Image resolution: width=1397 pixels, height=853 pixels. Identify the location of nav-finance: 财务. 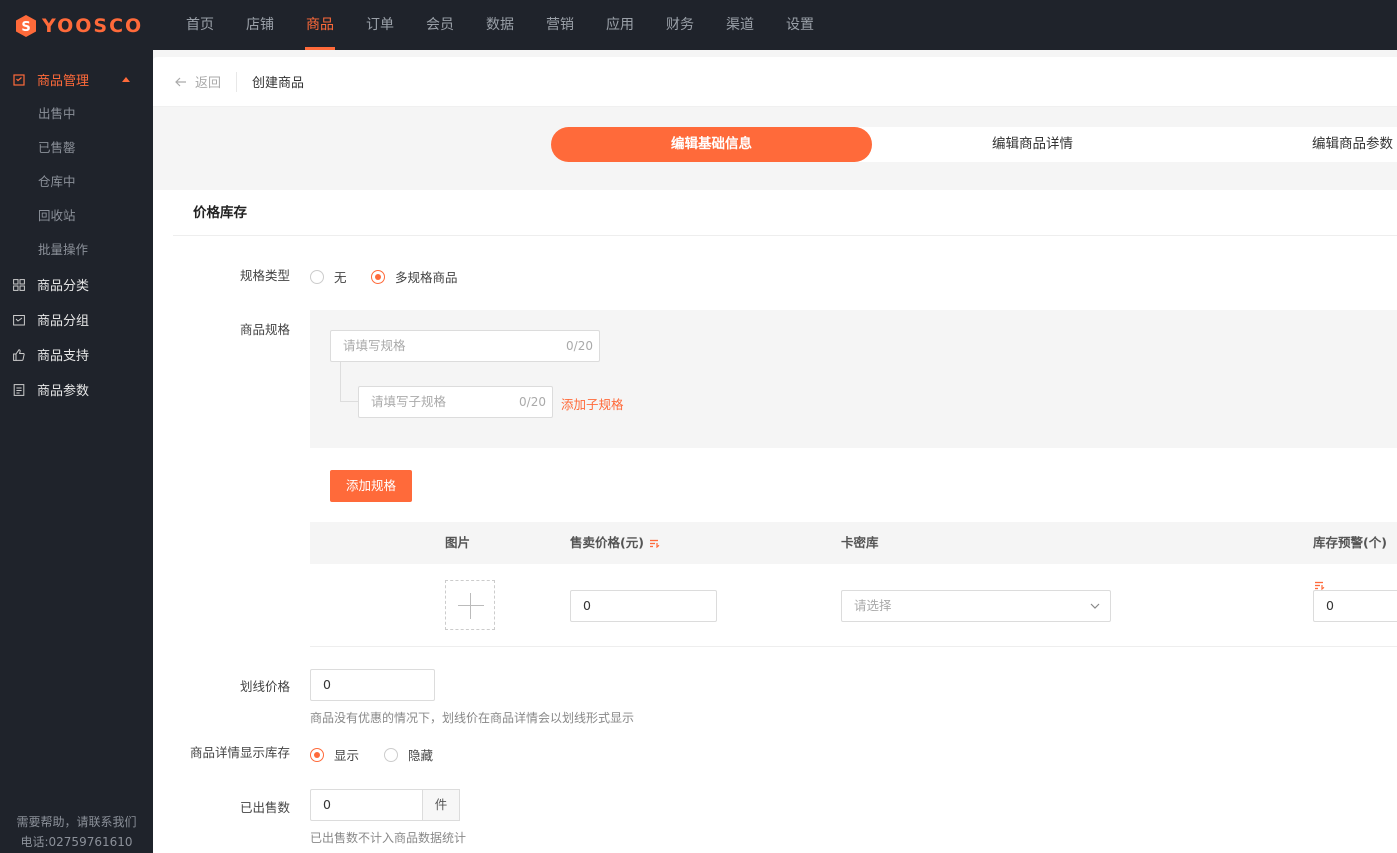
(680, 25).